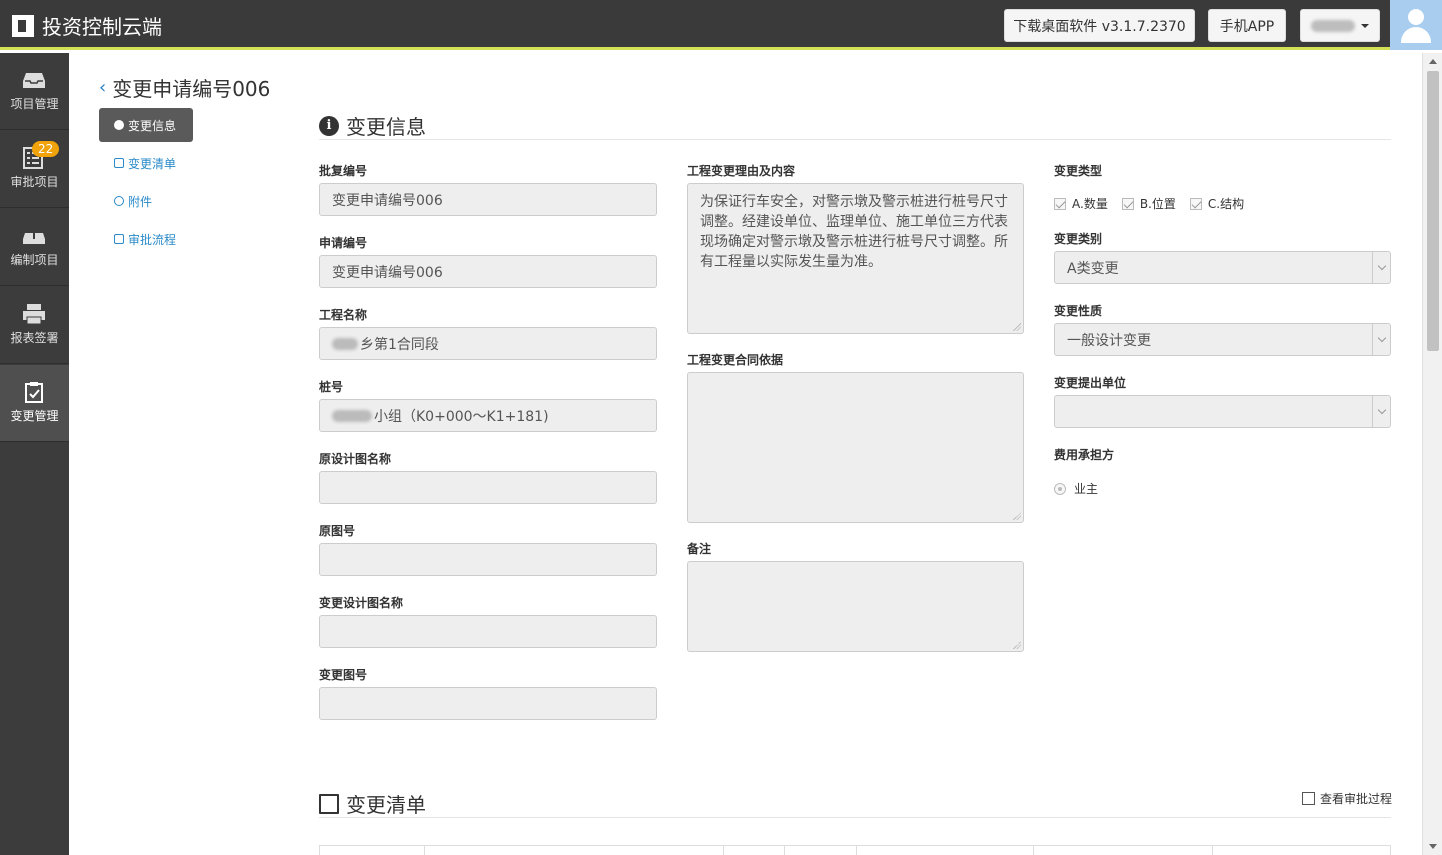 Image resolution: width=1442 pixels, height=855 pixels. I want to click on user-icon, so click(1416, 17).